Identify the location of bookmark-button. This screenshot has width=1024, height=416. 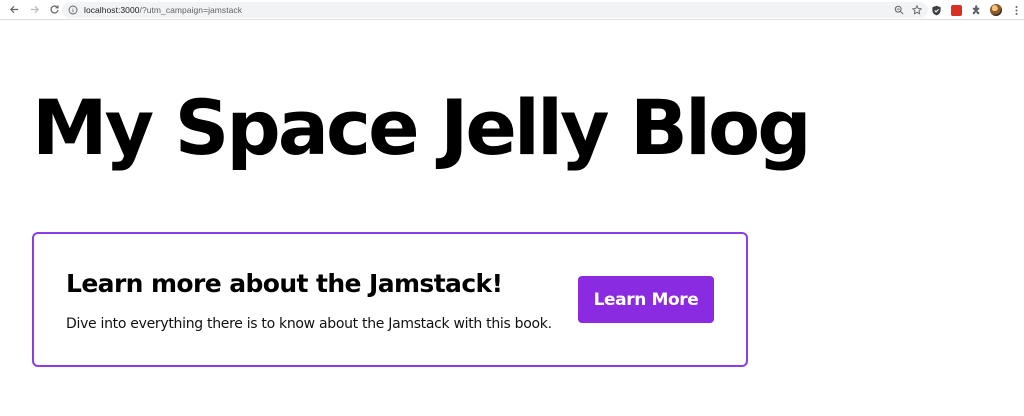
(917, 10).